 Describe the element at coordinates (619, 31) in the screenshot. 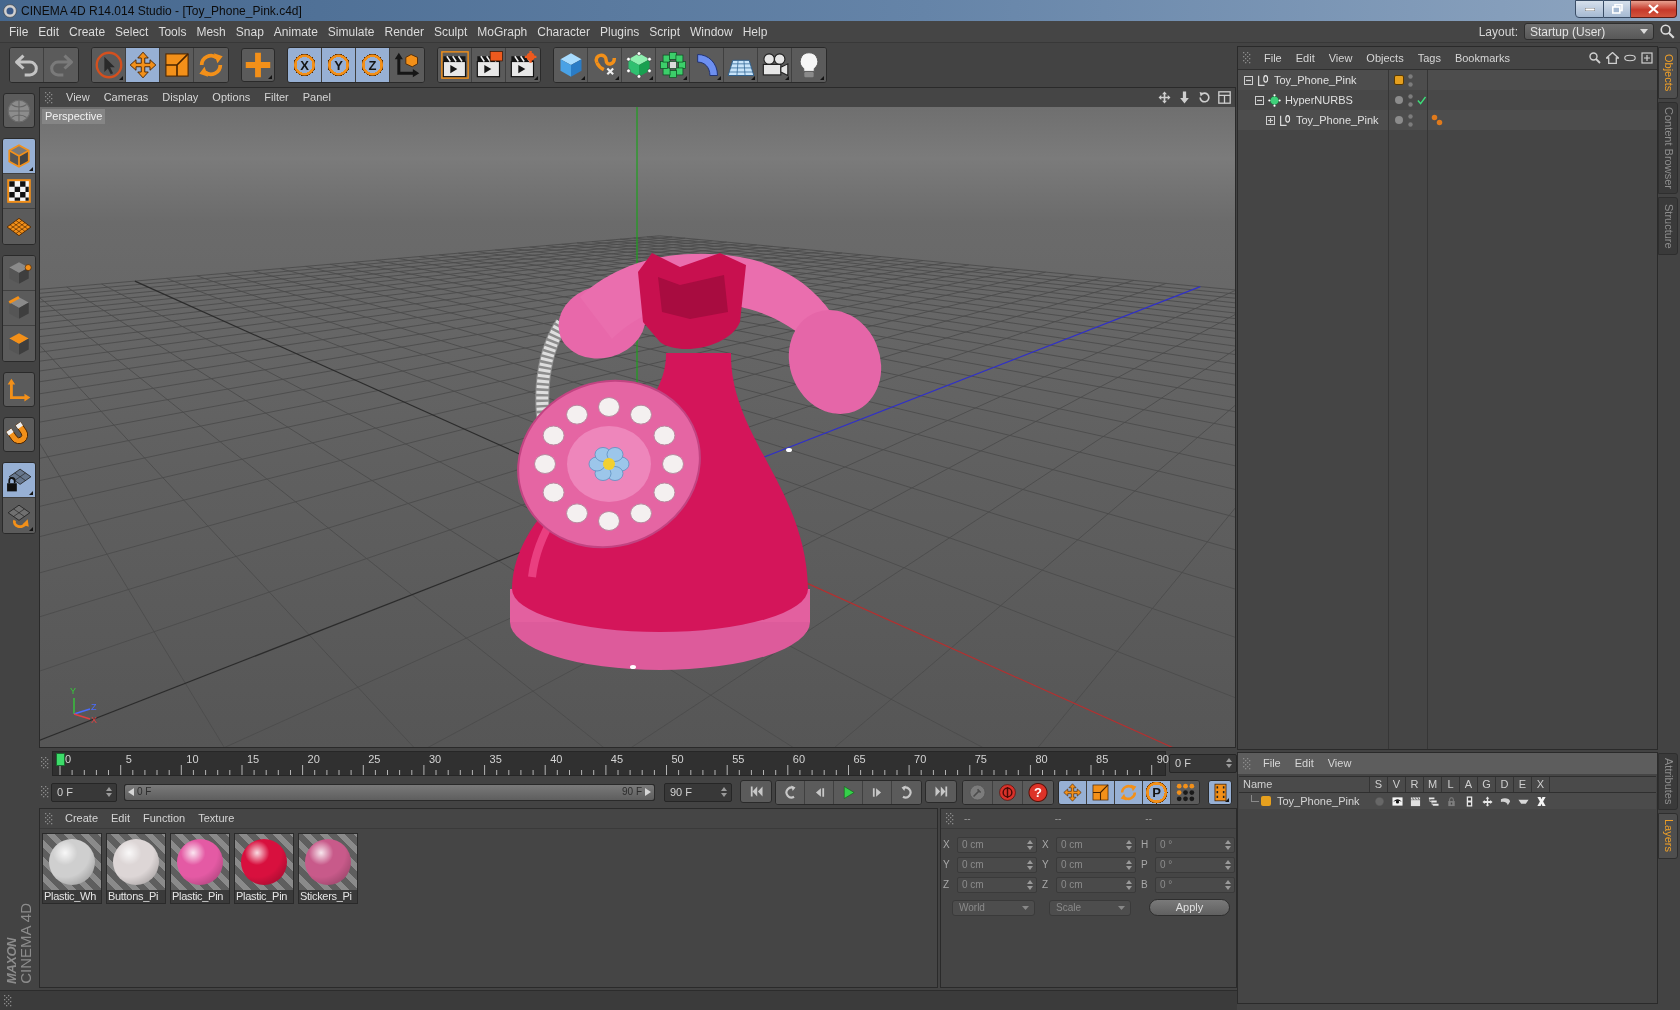

I see `menu-item: Plugins` at that location.